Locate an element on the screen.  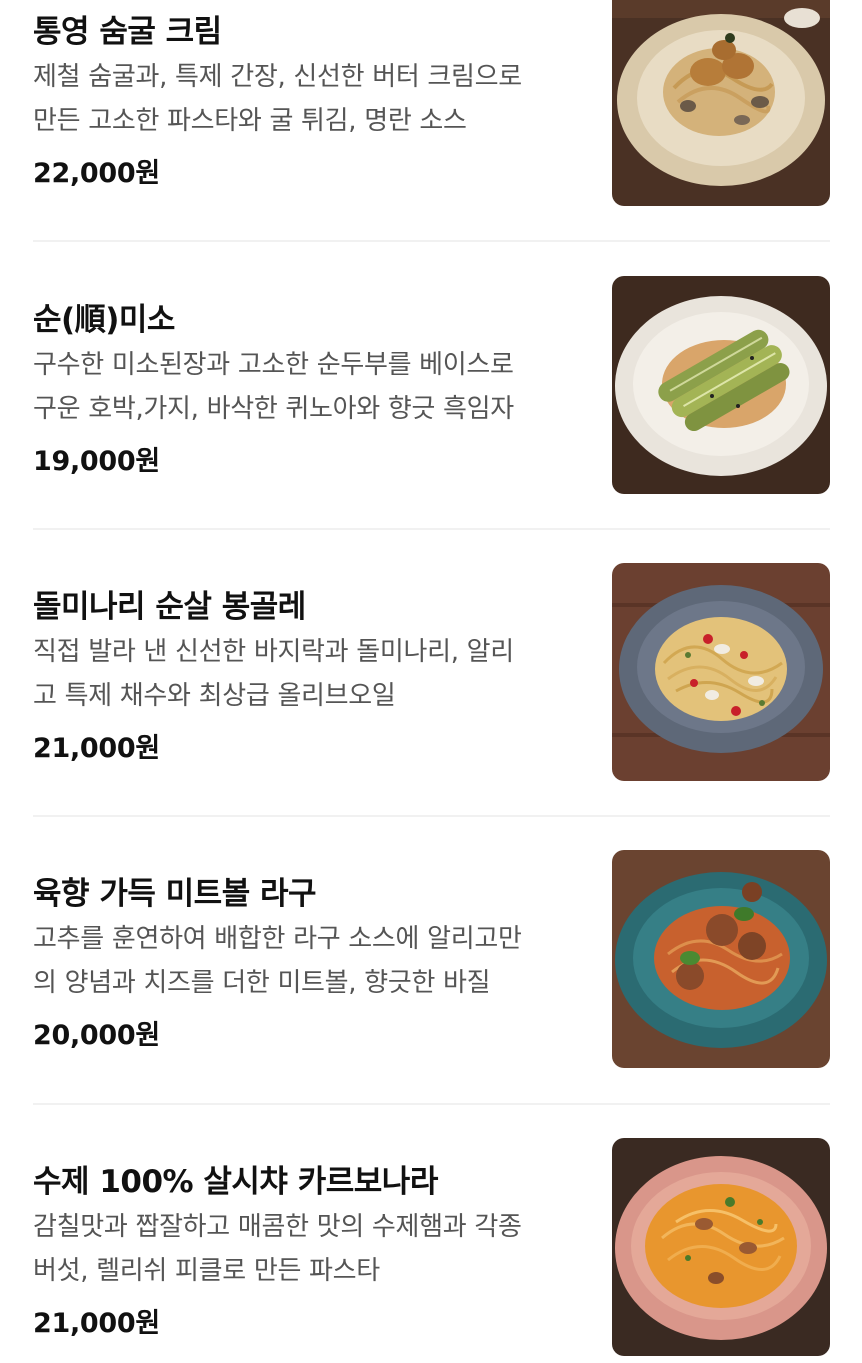
menu-item-description-line: 만든 고소한 파스타와 굴 튀김, 명란 소스 is located at coordinates (250, 121).